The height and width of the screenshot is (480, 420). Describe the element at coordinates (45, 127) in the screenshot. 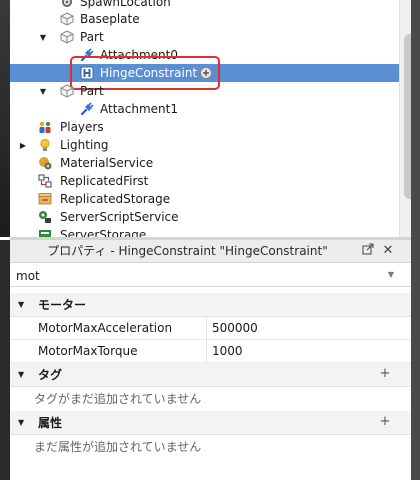

I see `players-icon` at that location.